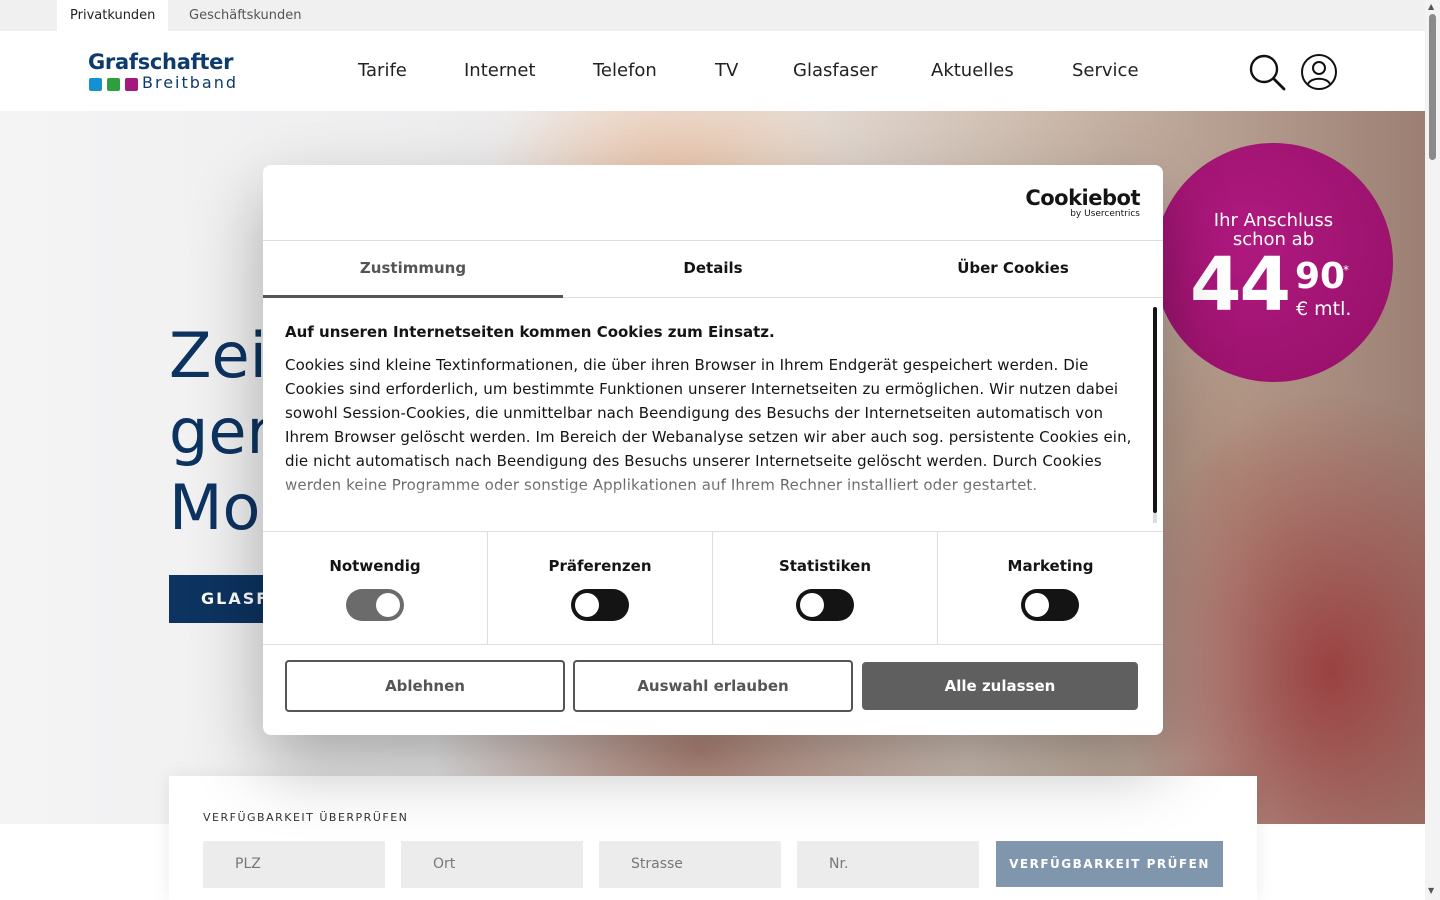  What do you see at coordinates (1432, 450) in the screenshot?
I see `page-scrollbar: ▲ ▼` at bounding box center [1432, 450].